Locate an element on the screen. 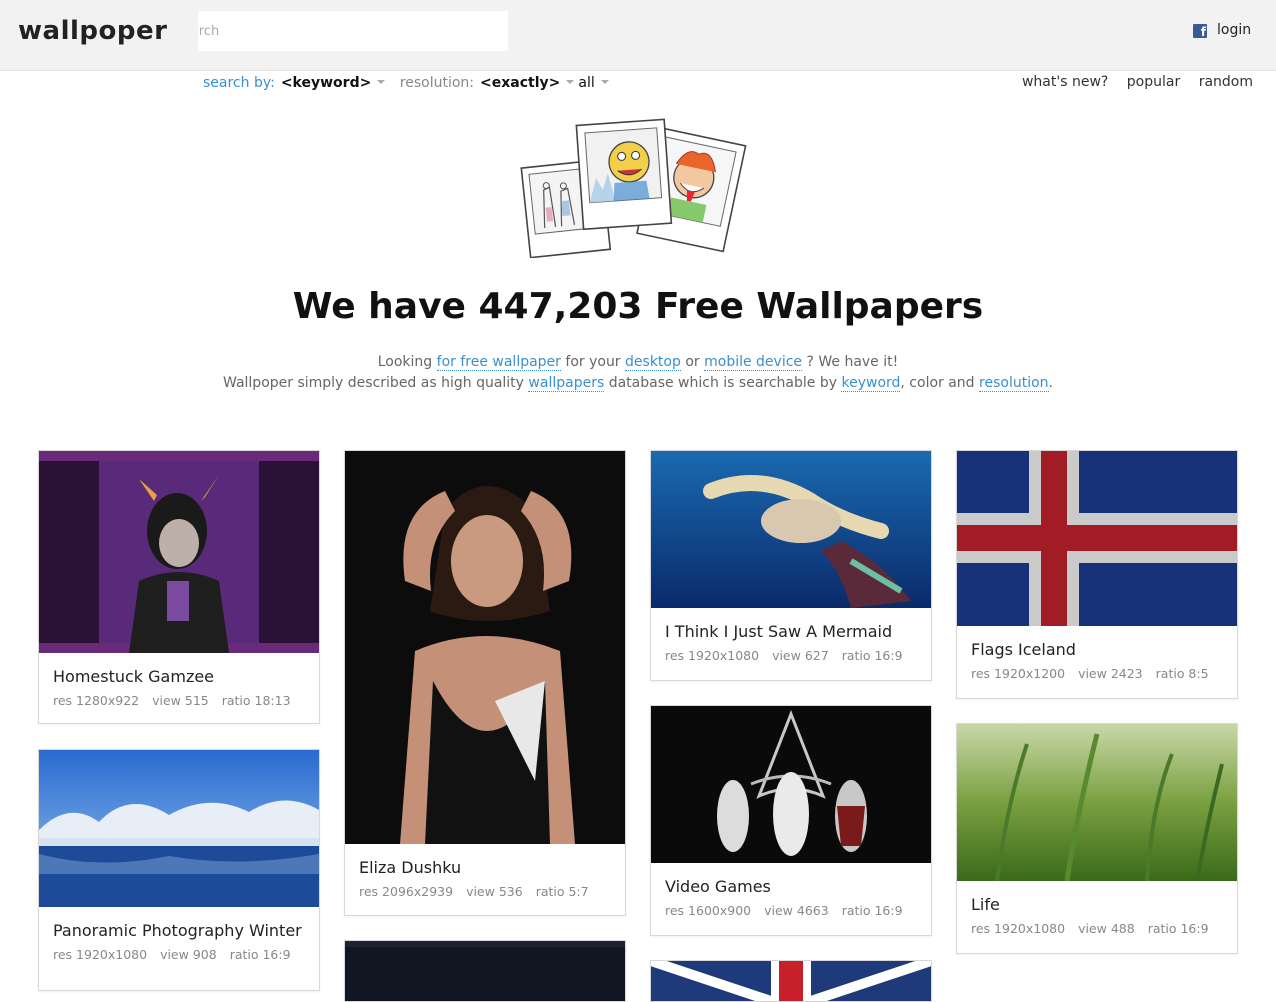 The height and width of the screenshot is (1002, 1276). wallpapers-link: wallpapers is located at coordinates (566, 383).